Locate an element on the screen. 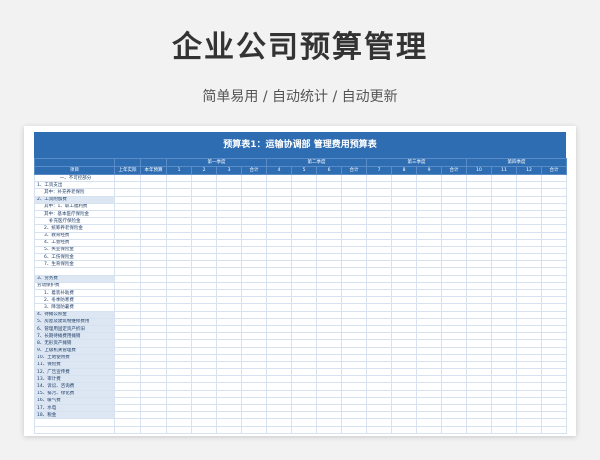  row-label: 13、审计费 is located at coordinates (74, 379).